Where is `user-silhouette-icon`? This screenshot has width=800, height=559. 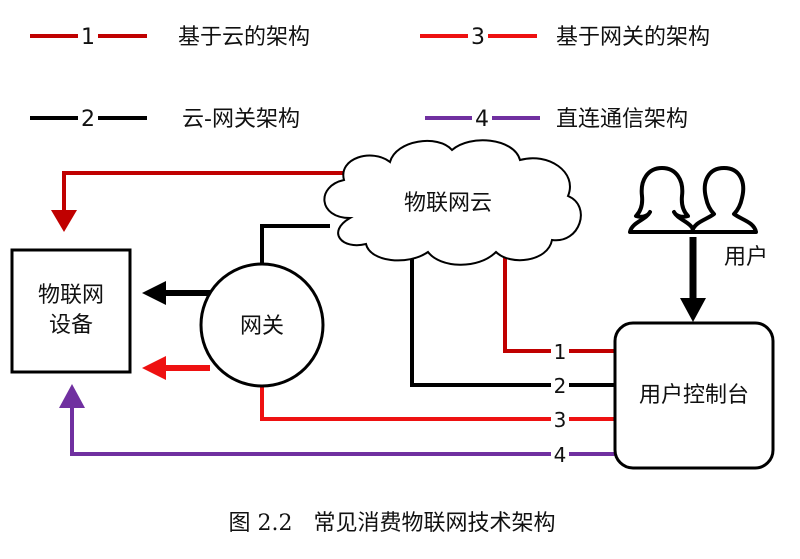
user-silhouette-icon is located at coordinates (693, 200).